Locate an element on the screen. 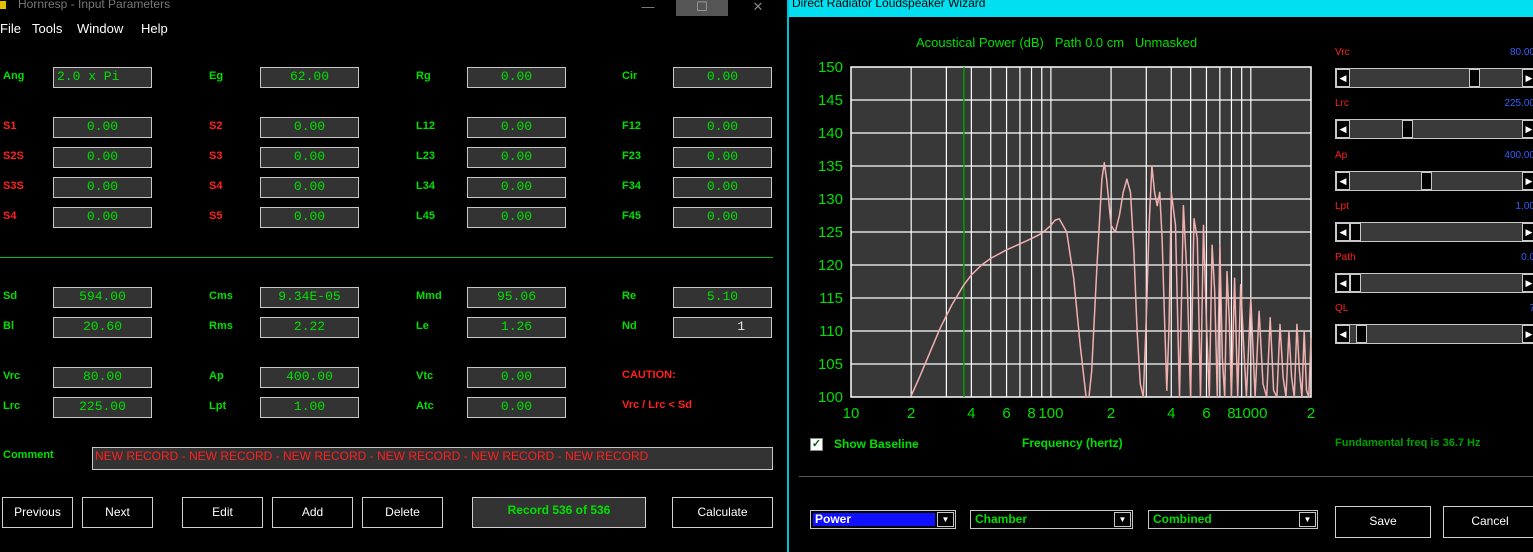  title-bar: Hornresp - Input Parameters — ☐ ✕ is located at coordinates (393, 8).